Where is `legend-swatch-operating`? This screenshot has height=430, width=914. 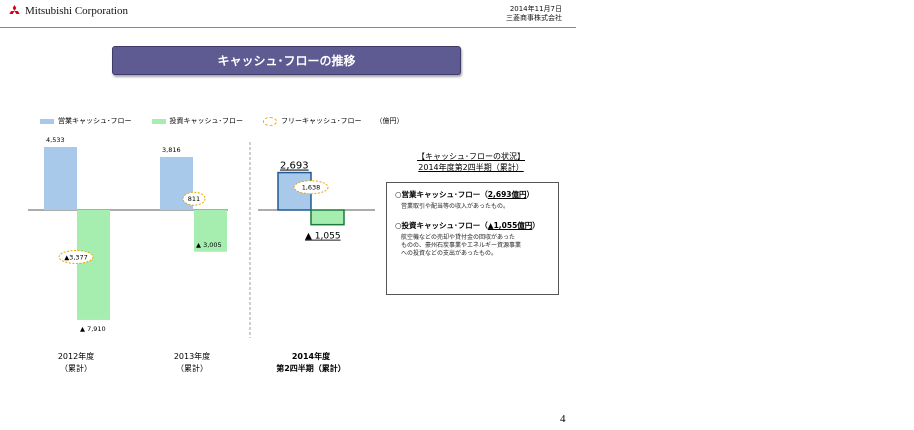 legend-swatch-operating is located at coordinates (47, 121).